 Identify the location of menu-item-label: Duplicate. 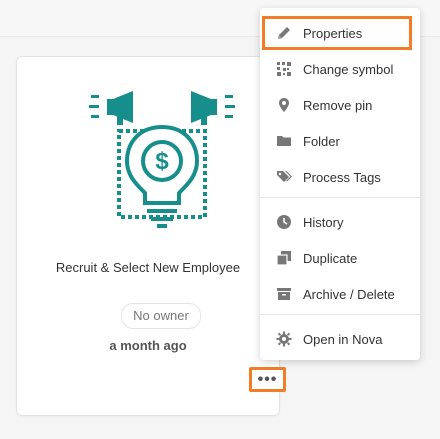
(330, 258).